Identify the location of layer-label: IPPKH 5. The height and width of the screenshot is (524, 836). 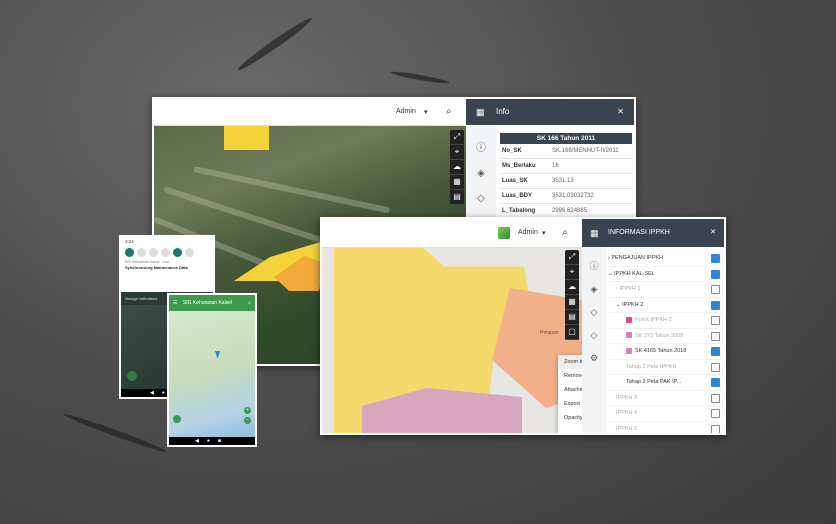
(627, 428).